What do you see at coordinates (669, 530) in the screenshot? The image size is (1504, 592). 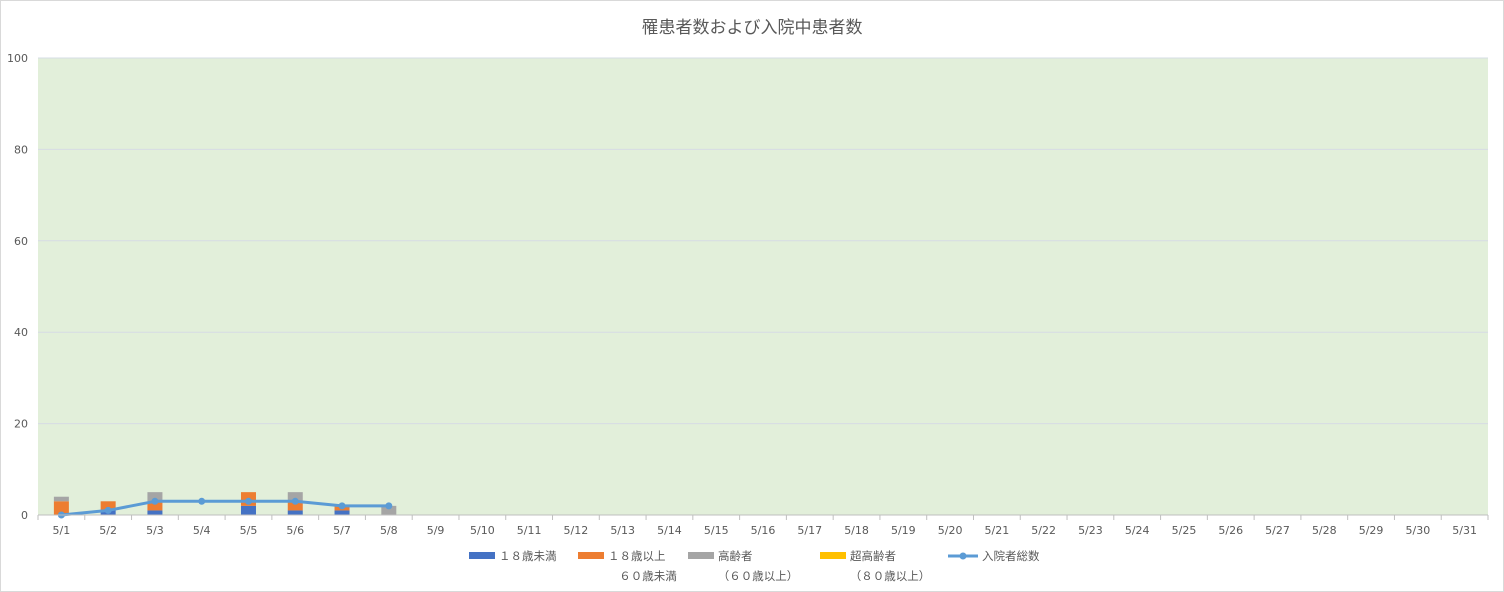 I see `x-tick-label: 5/14` at bounding box center [669, 530].